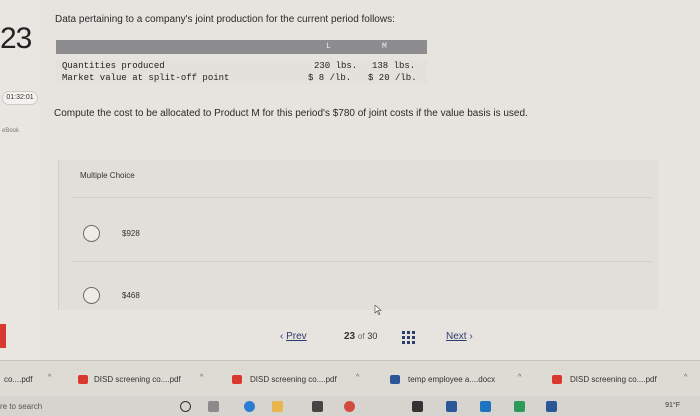 The image size is (700, 416). What do you see at coordinates (328, 46) in the screenshot?
I see `column-header-l: L` at bounding box center [328, 46].